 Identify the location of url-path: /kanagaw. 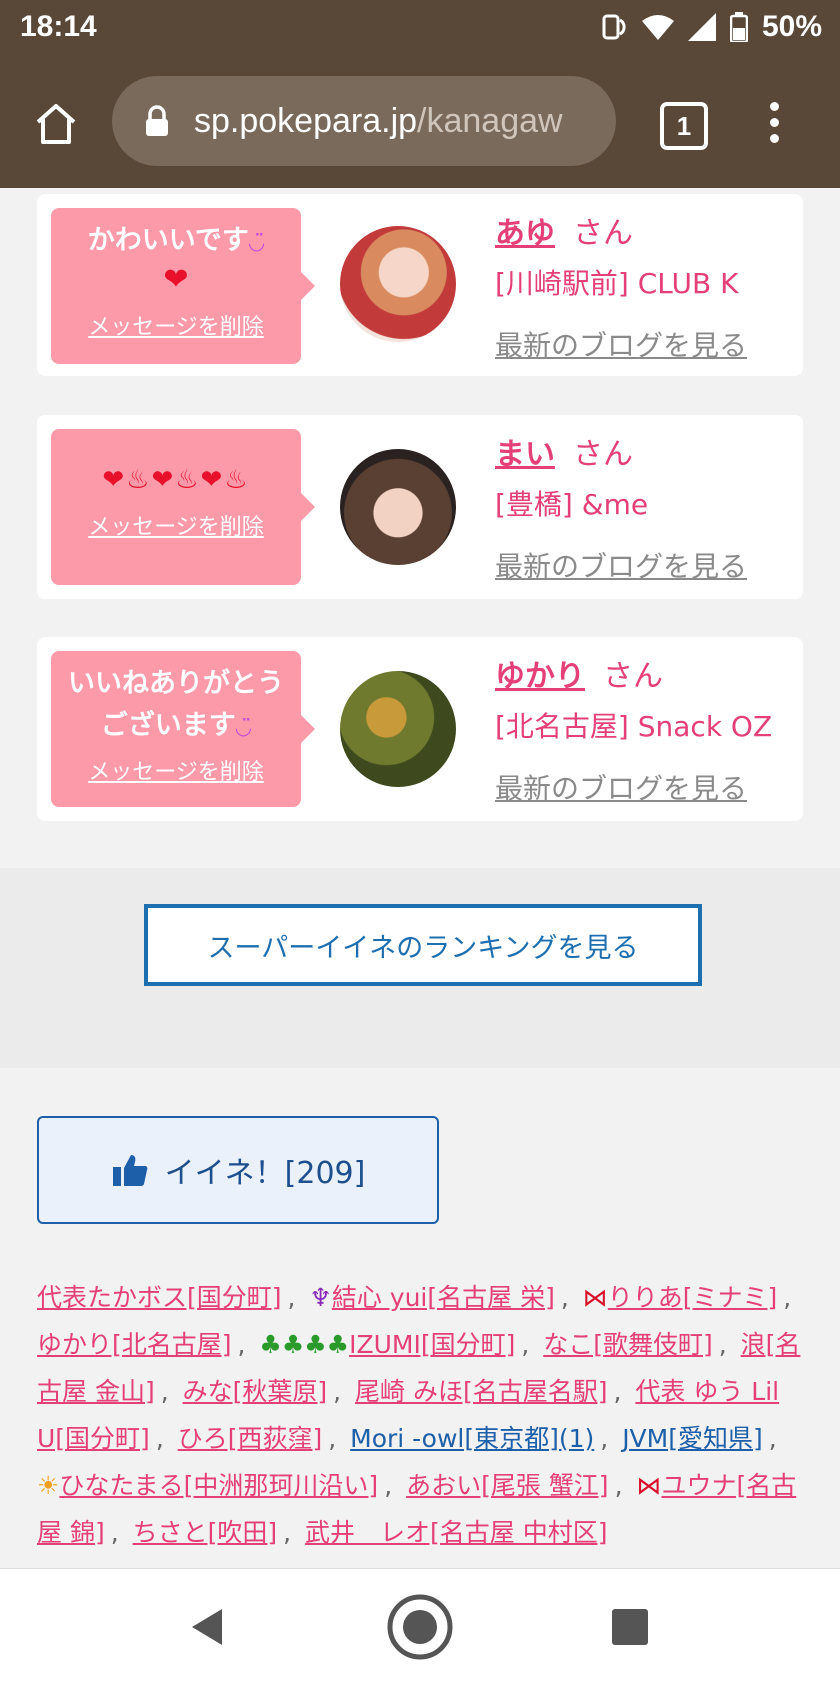
(490, 120).